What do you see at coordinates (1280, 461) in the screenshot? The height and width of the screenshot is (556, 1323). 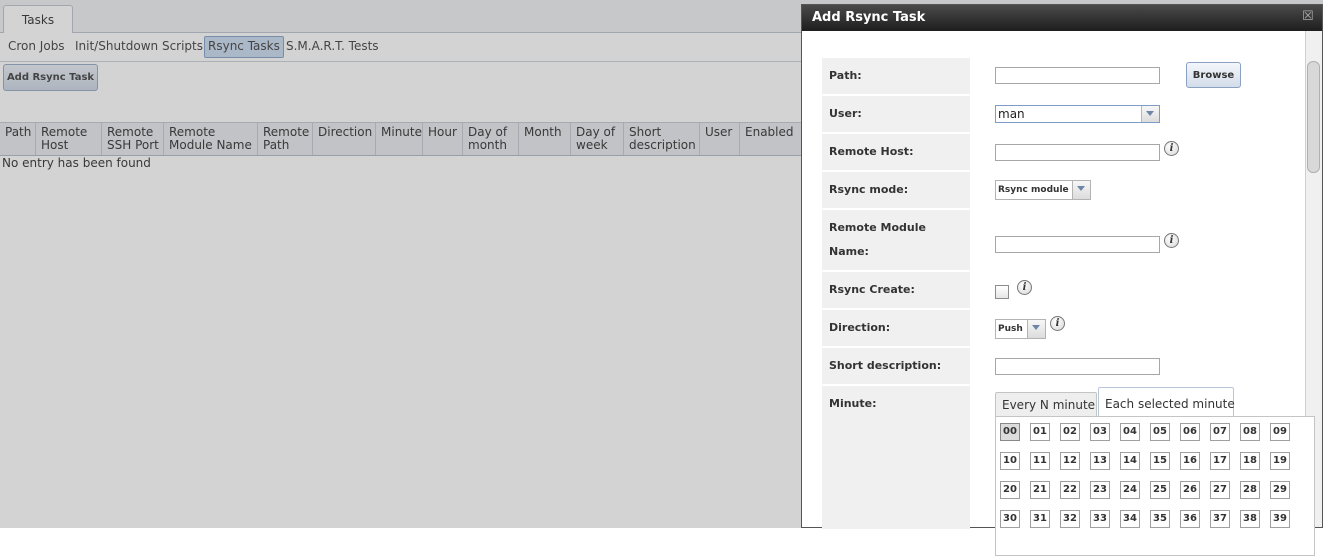 I see `minute-cell-19: 19` at bounding box center [1280, 461].